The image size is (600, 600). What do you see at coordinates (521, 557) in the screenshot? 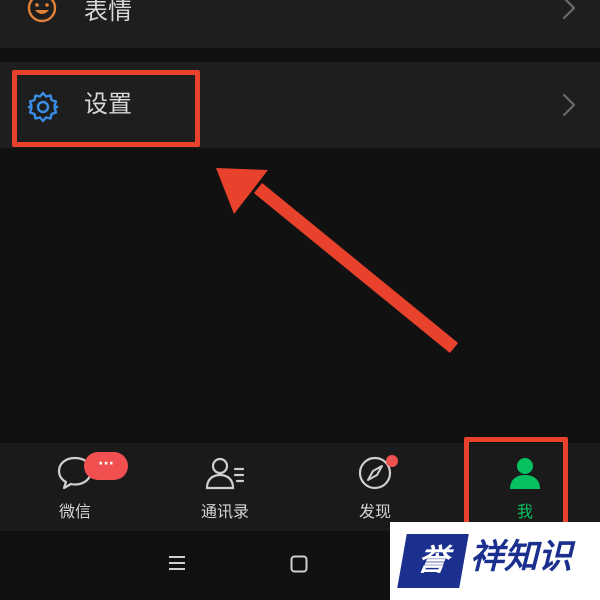
I see `watermark-text: 祥知识` at bounding box center [521, 557].